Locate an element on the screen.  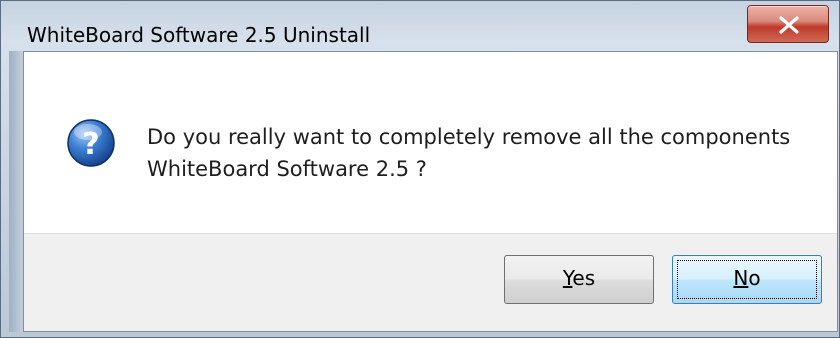
no-button-label: o is located at coordinates (754, 278).